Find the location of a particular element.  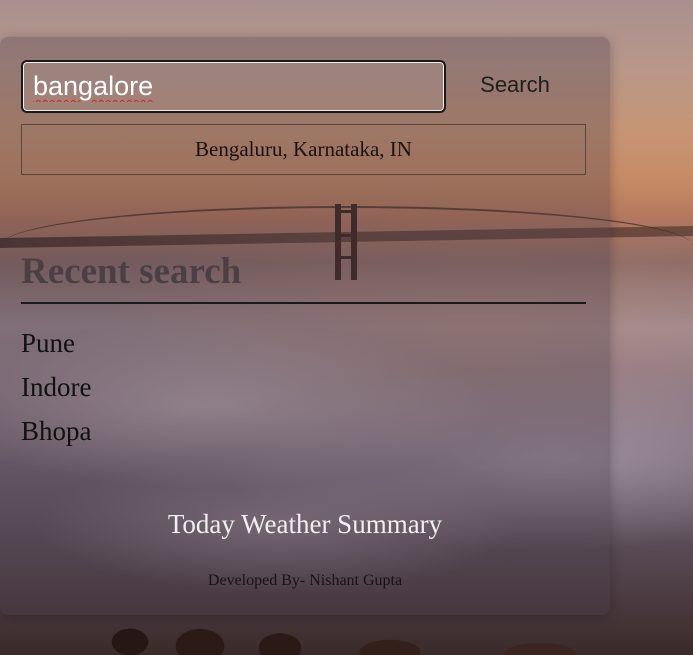

recent-search-list: Pune Indore Bhopa is located at coordinates (56, 387).